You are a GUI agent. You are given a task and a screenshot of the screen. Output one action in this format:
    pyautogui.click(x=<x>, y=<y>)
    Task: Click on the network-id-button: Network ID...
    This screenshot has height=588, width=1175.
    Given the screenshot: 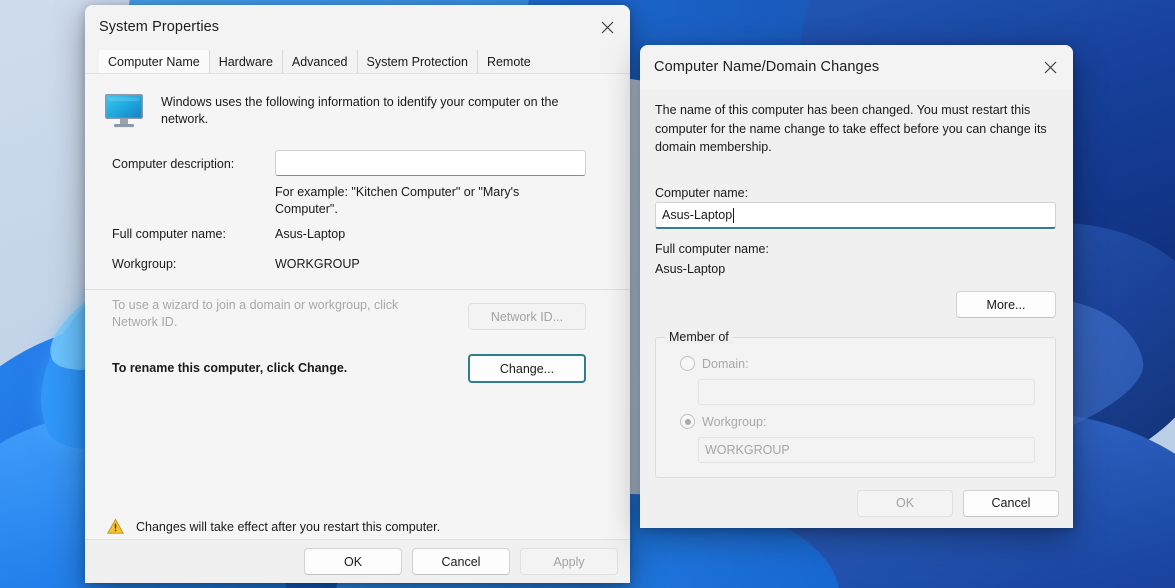 What is the action you would take?
    pyautogui.click(x=527, y=316)
    